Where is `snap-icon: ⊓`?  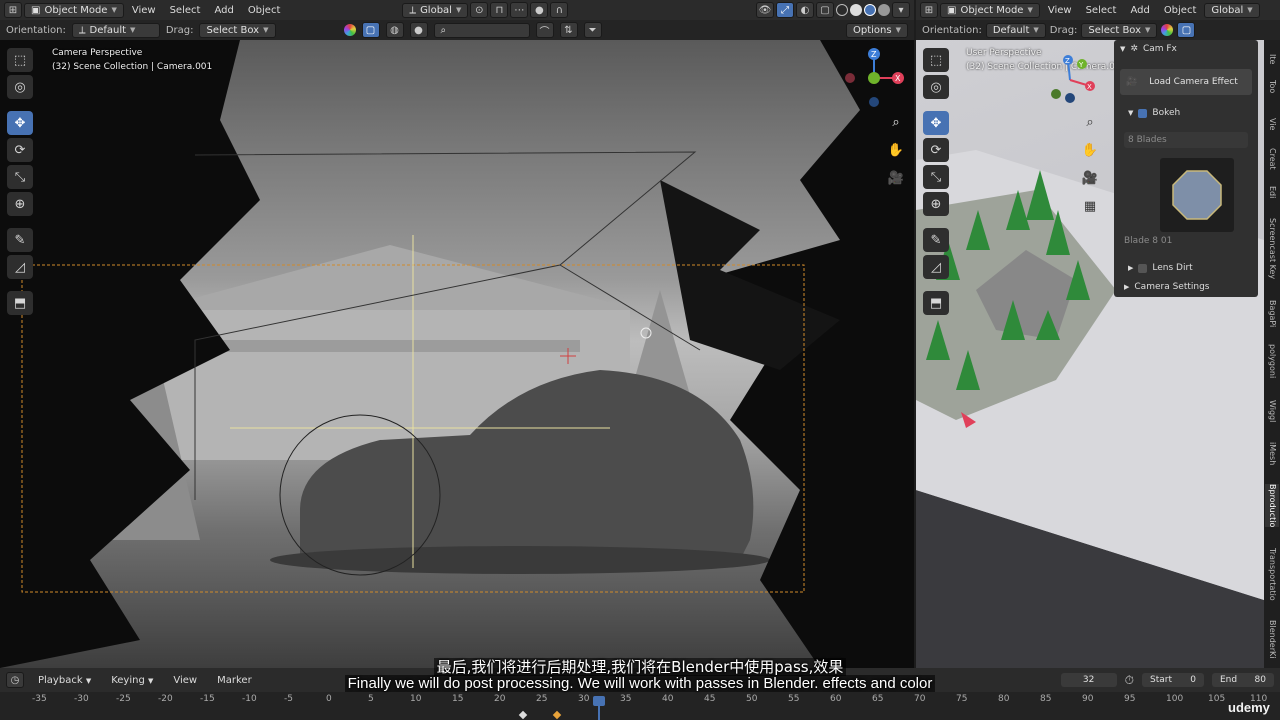 snap-icon: ⊓ is located at coordinates (499, 10).